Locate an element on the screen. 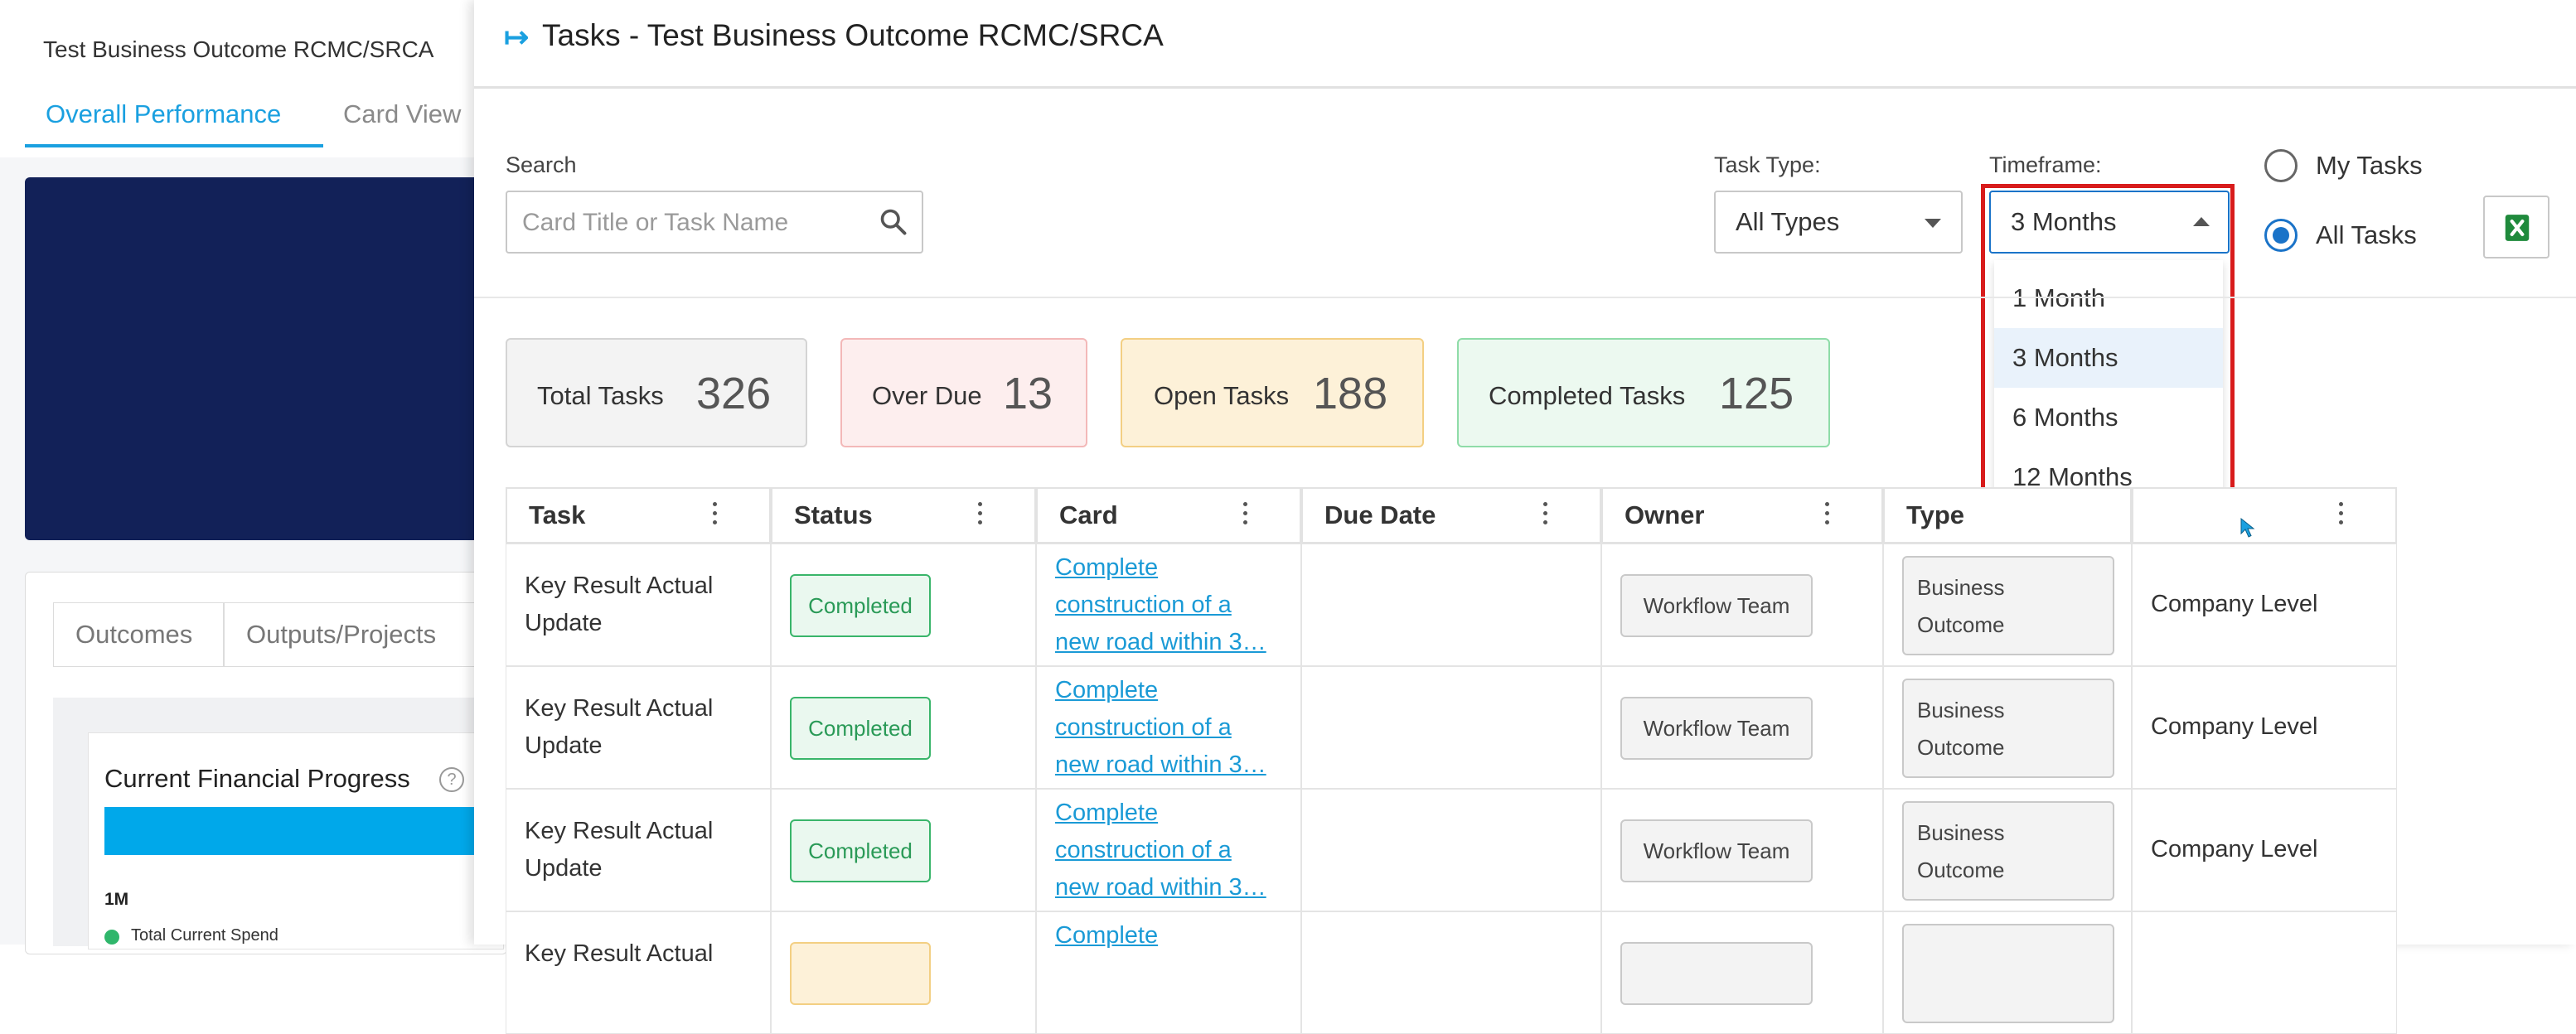  tab-overall-performance: Overall Performance is located at coordinates (163, 114).